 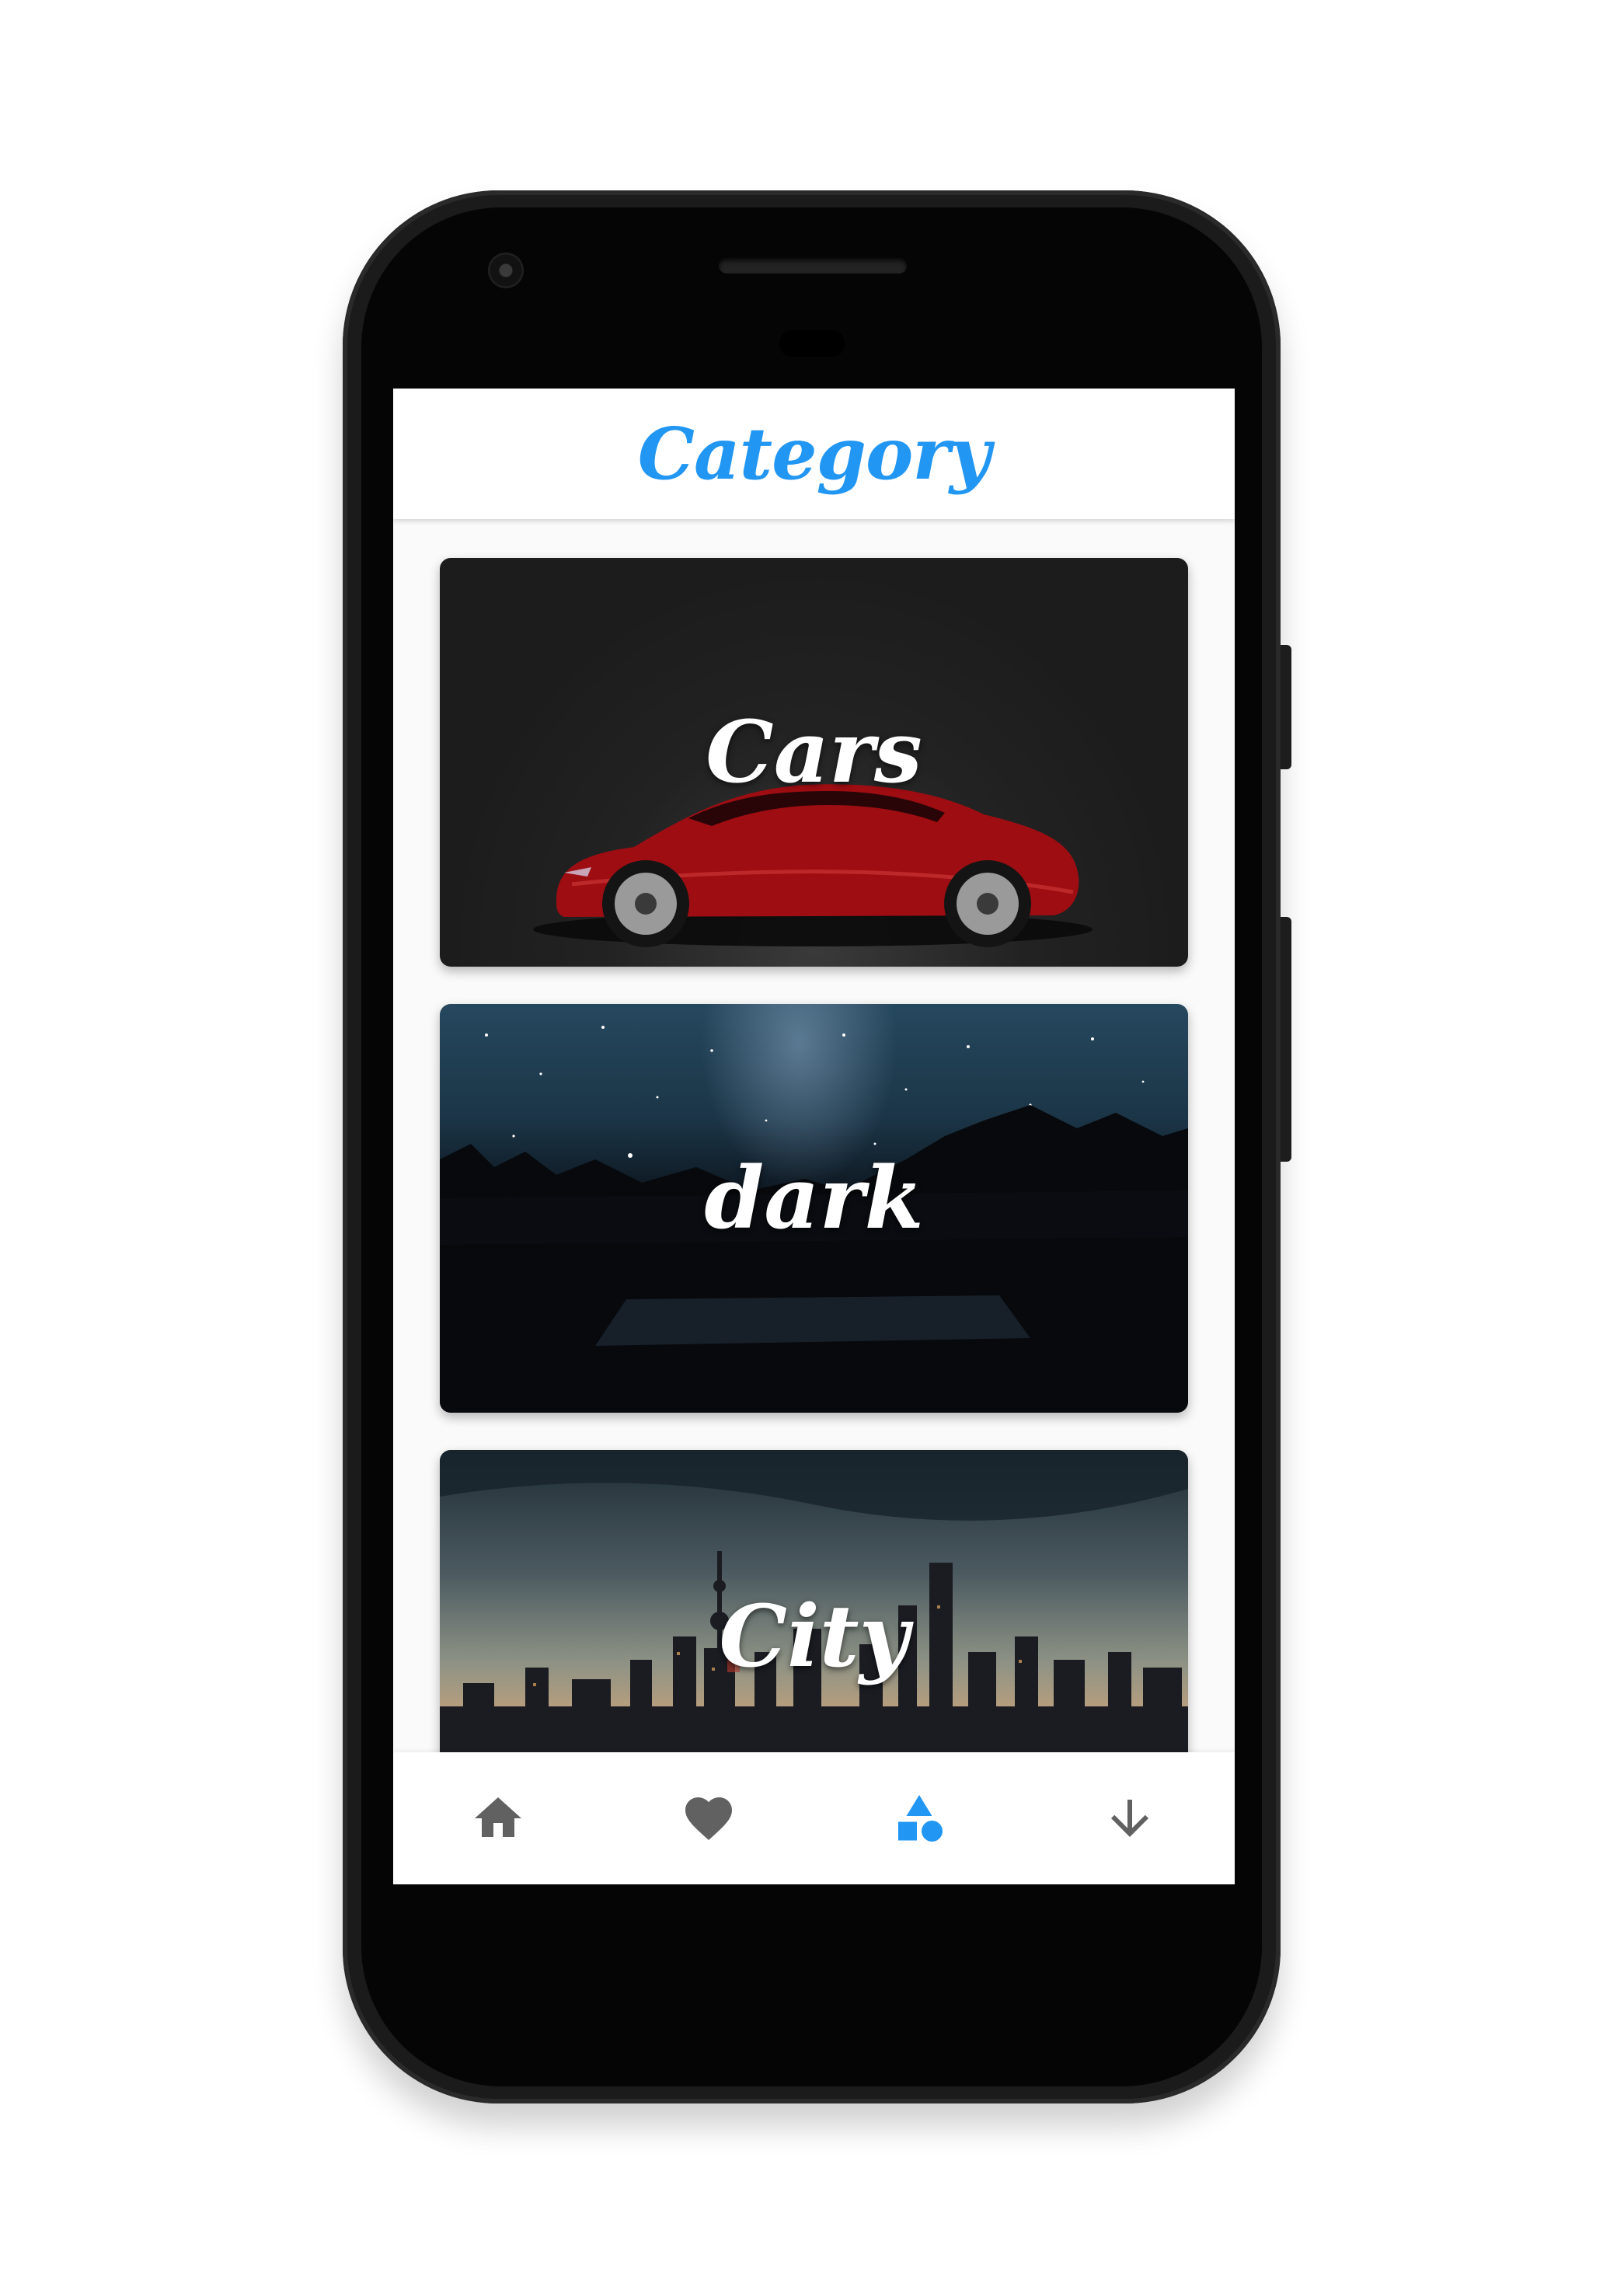 I want to click on category-shapes-icon, so click(x=920, y=1818).